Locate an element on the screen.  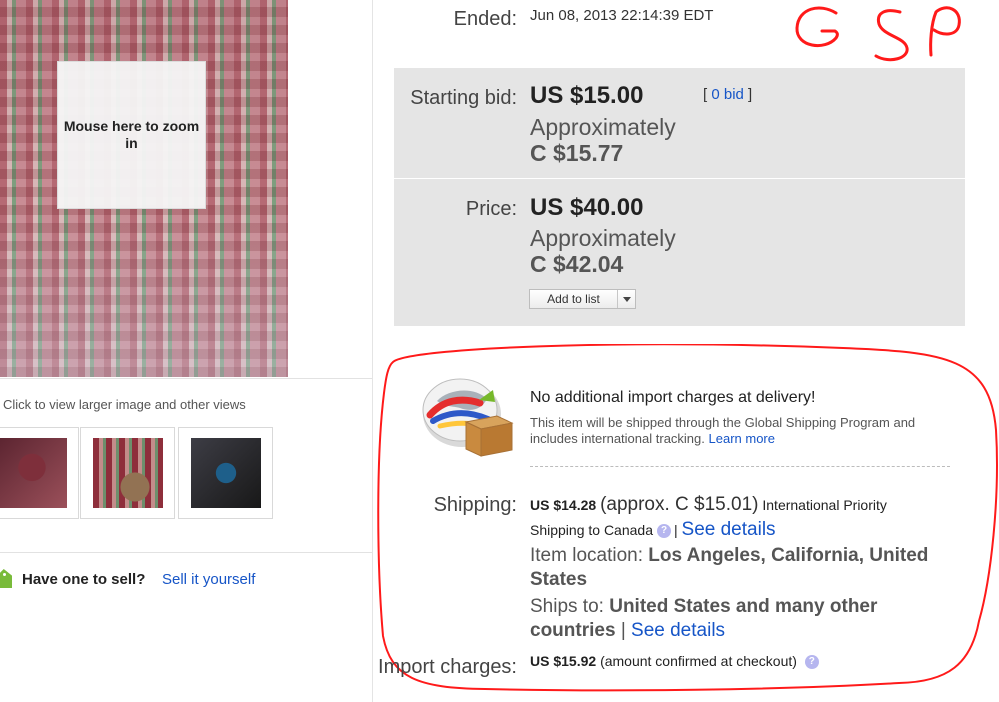
ships-to-label: Ships to: is located at coordinates (567, 606).